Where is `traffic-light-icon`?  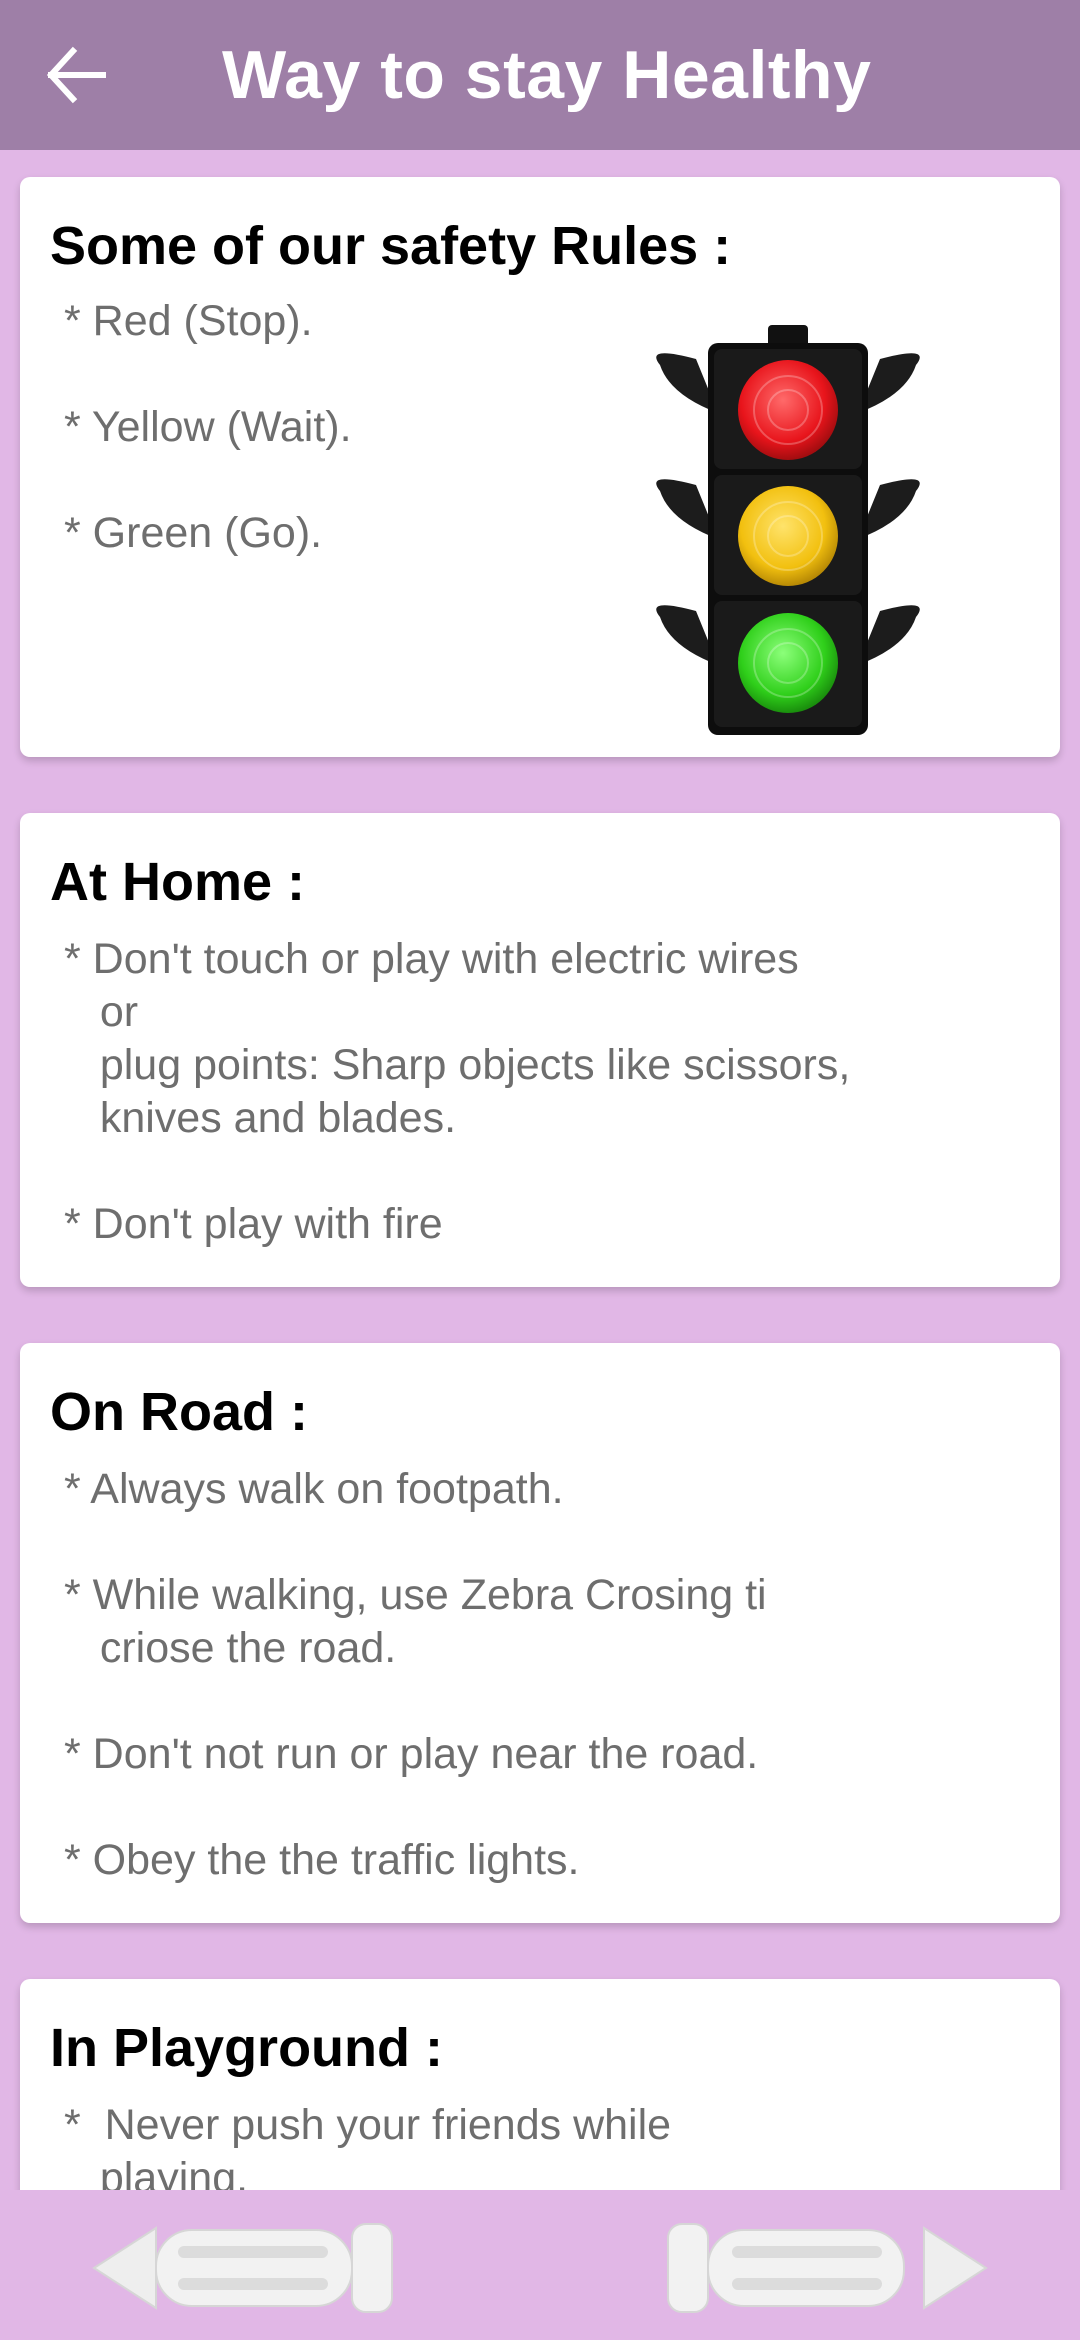
traffic-light-icon is located at coordinates (788, 530).